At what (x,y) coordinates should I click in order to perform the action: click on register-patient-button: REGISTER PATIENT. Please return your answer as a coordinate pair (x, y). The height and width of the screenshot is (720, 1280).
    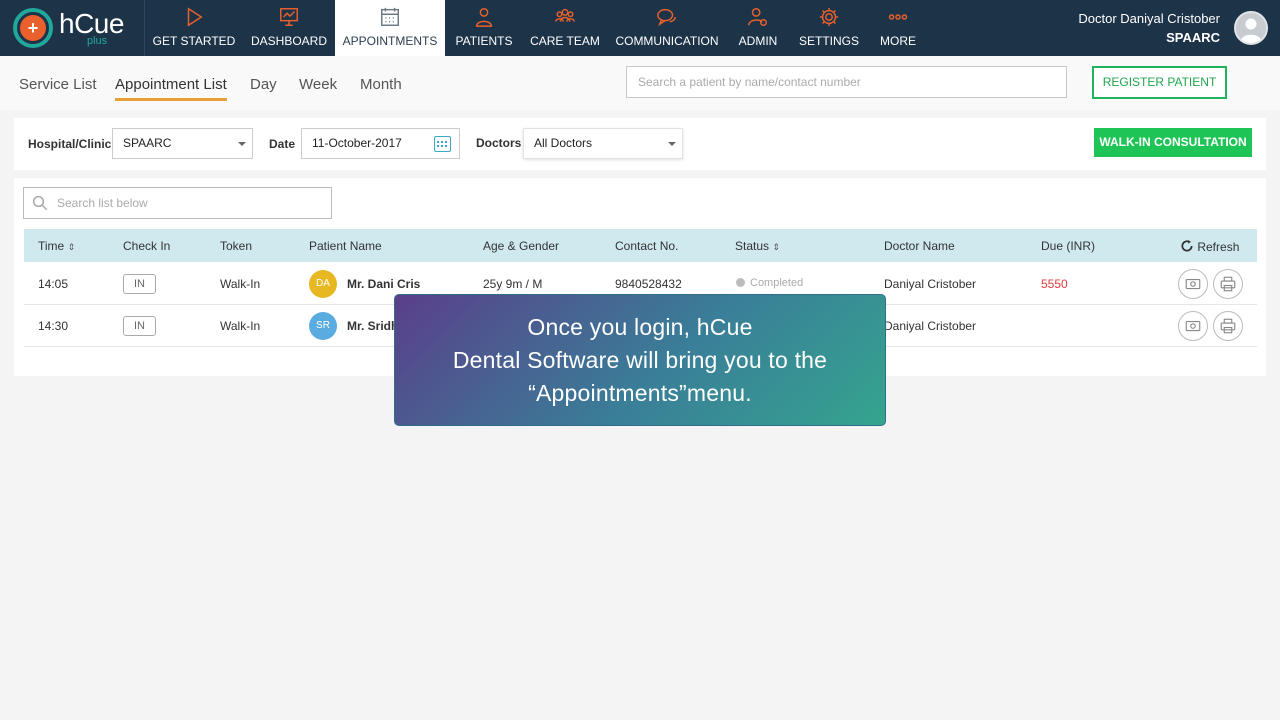
    Looking at the image, I should click on (1159, 82).